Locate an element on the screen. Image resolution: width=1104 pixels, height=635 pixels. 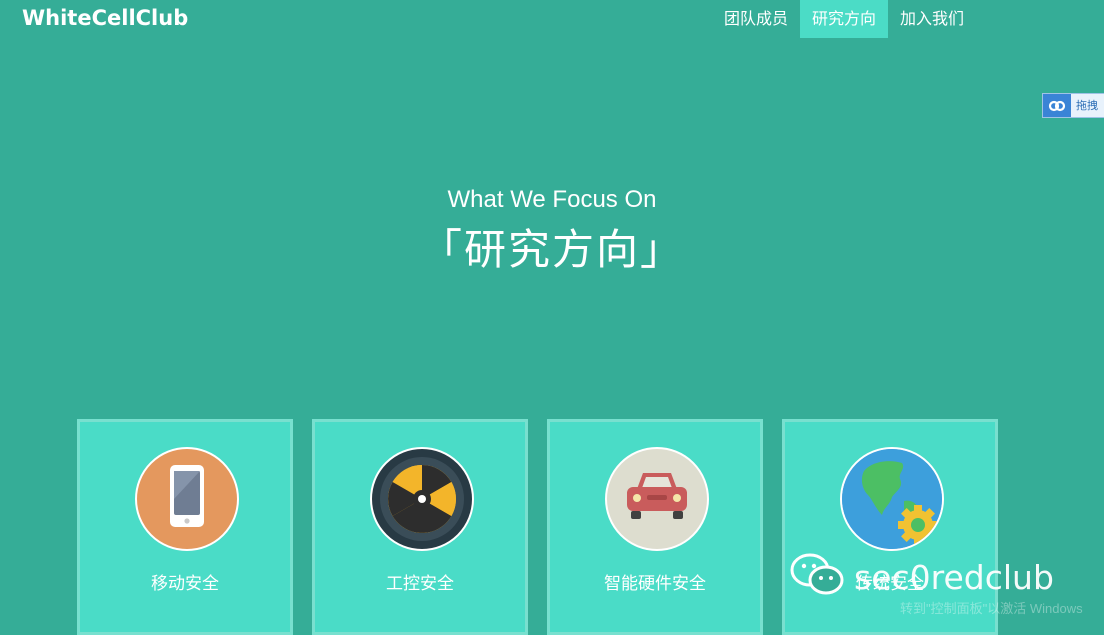
brand-logo: WhiteCellClub is located at coordinates (105, 18).